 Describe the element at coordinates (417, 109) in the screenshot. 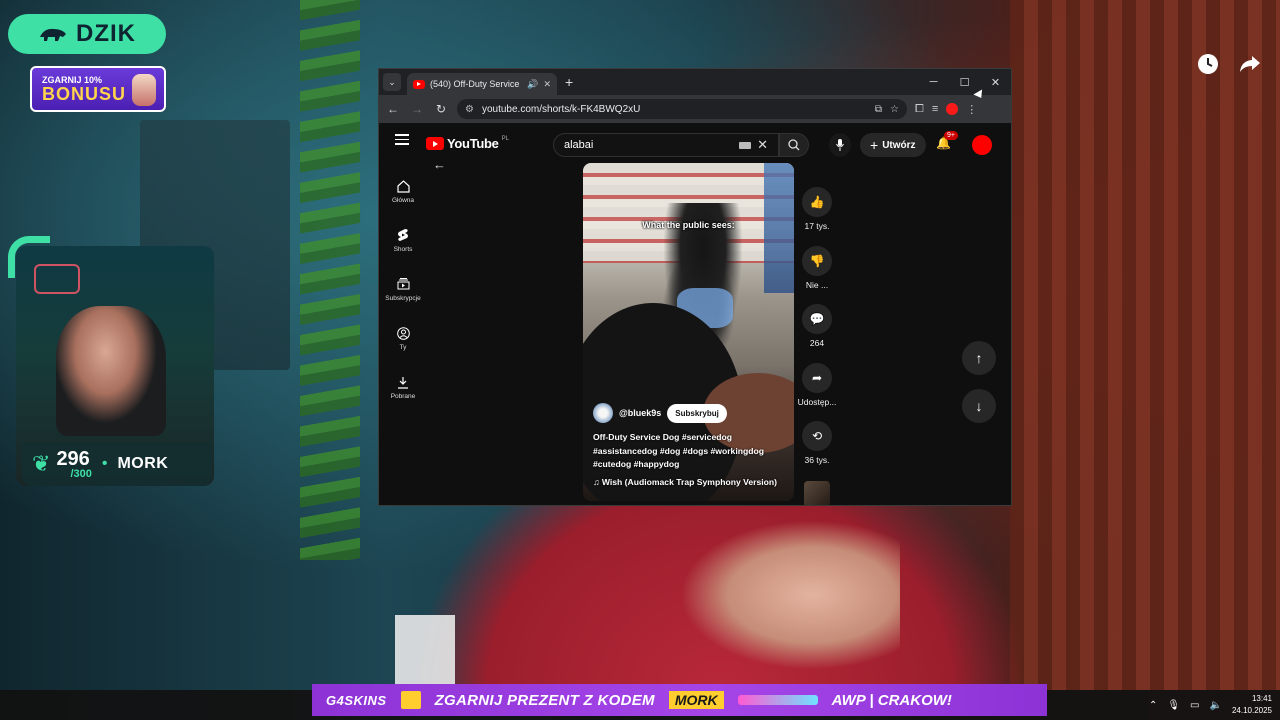

I see `forward-icon: →` at that location.